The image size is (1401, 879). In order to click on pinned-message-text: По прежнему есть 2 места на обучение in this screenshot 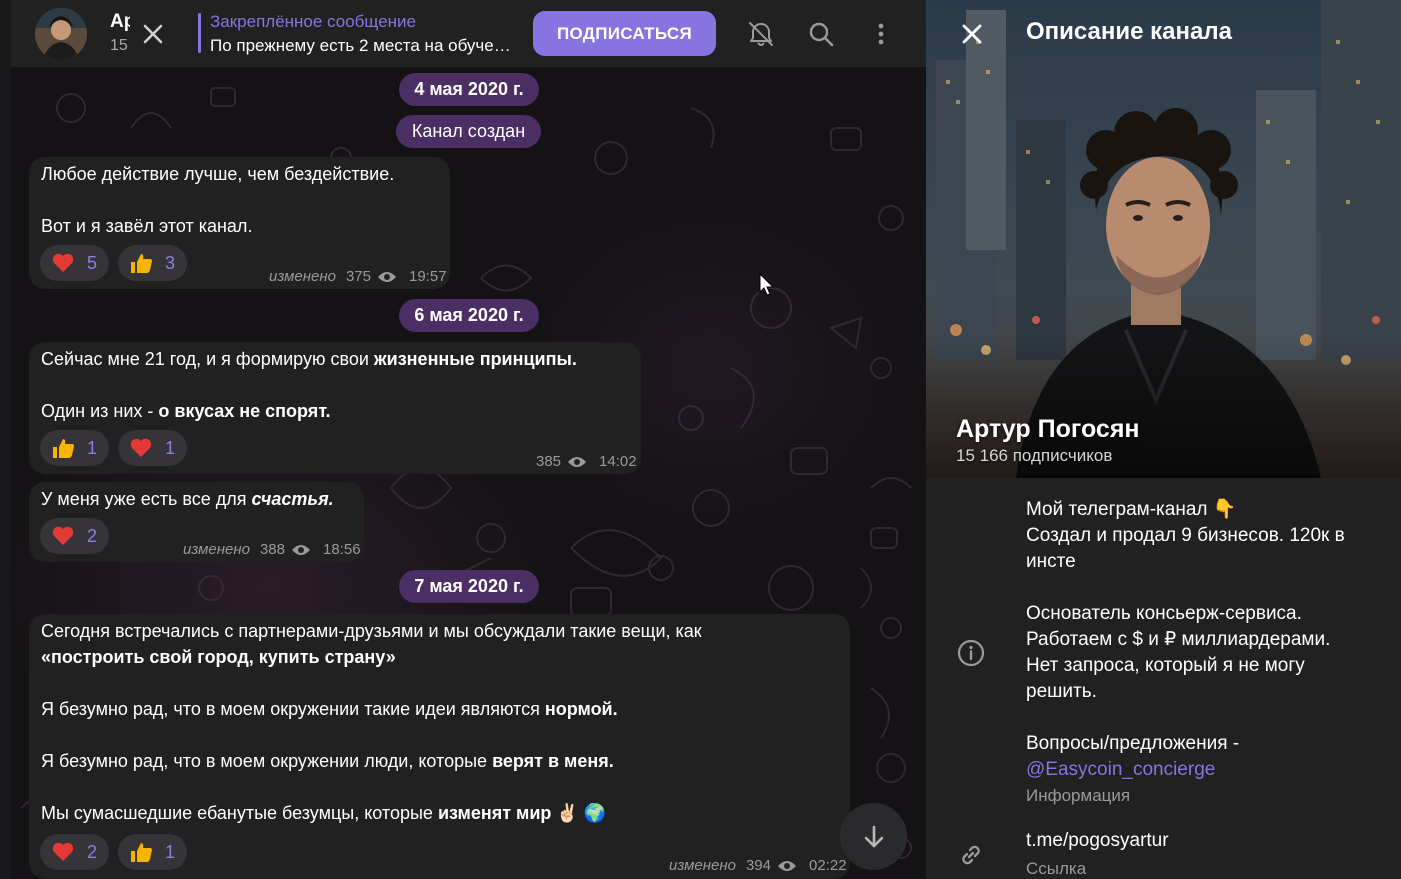, I will do `click(362, 46)`.